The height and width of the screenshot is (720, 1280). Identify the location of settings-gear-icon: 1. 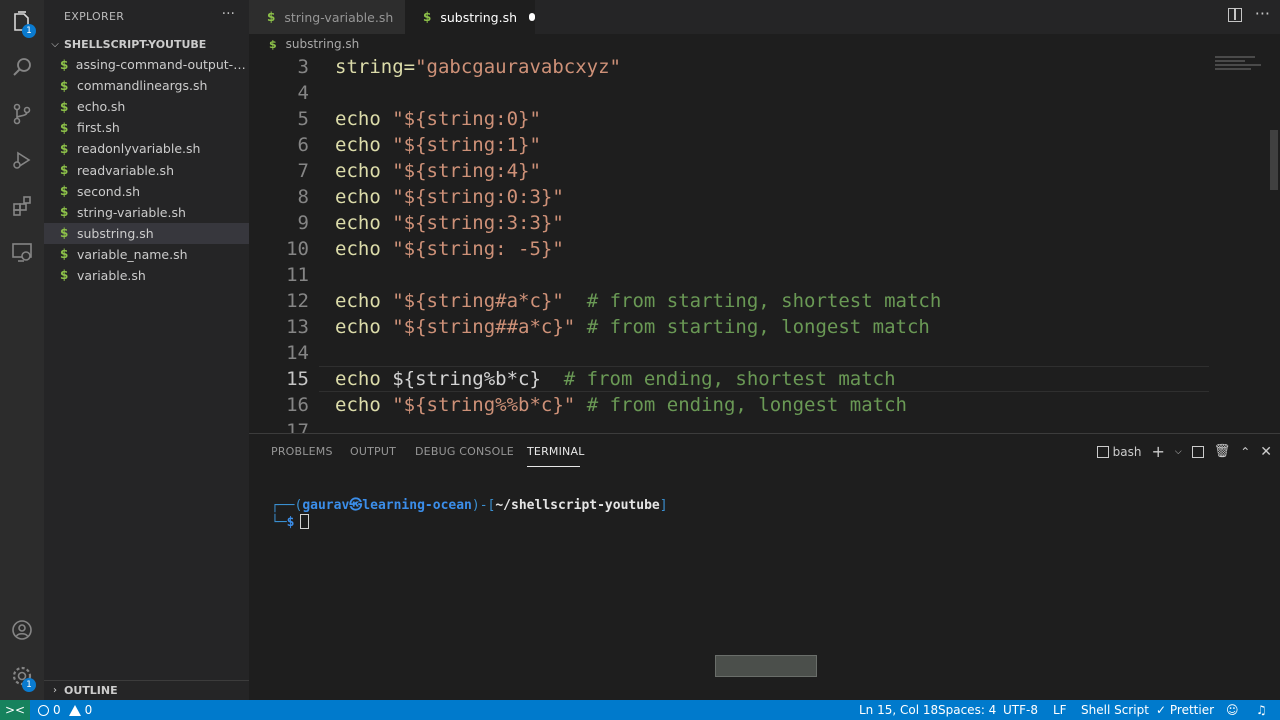
(22, 676).